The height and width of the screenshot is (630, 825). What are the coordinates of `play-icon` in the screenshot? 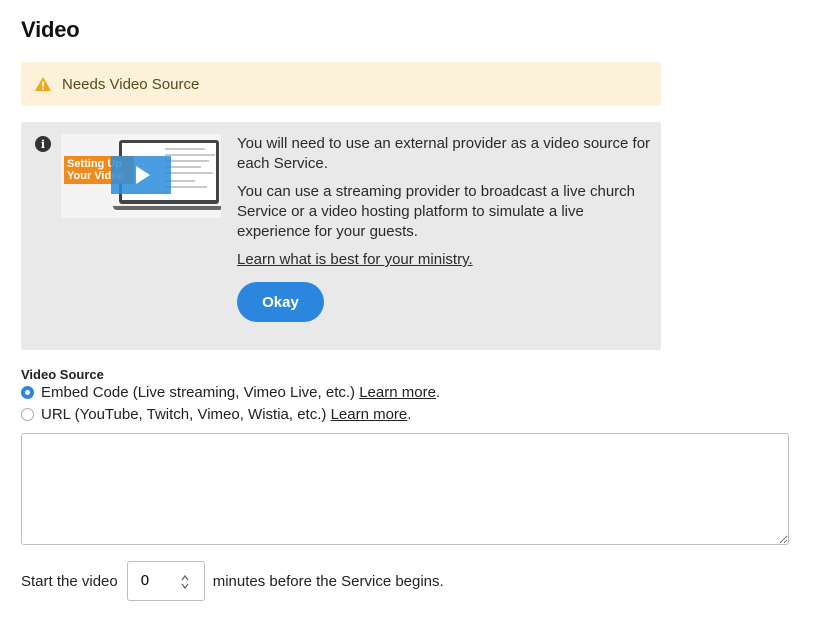 It's located at (141, 175).